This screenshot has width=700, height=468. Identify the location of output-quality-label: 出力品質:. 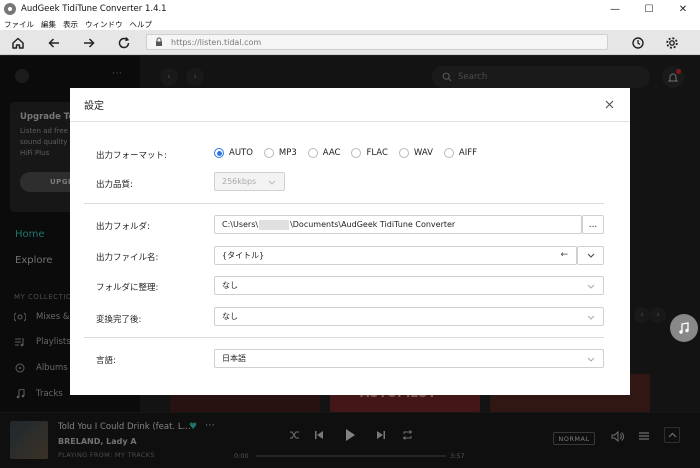
(114, 185).